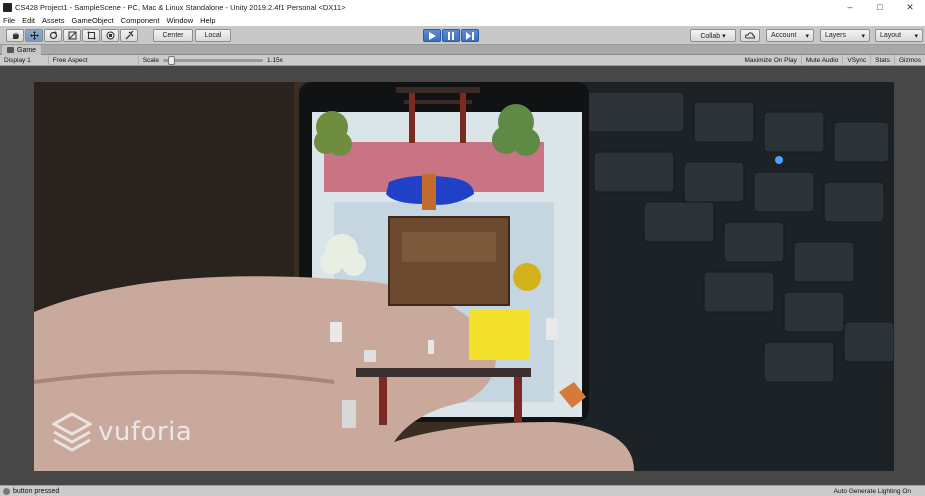 This screenshot has height=496, width=925. I want to click on wrench-icon, so click(129, 35).